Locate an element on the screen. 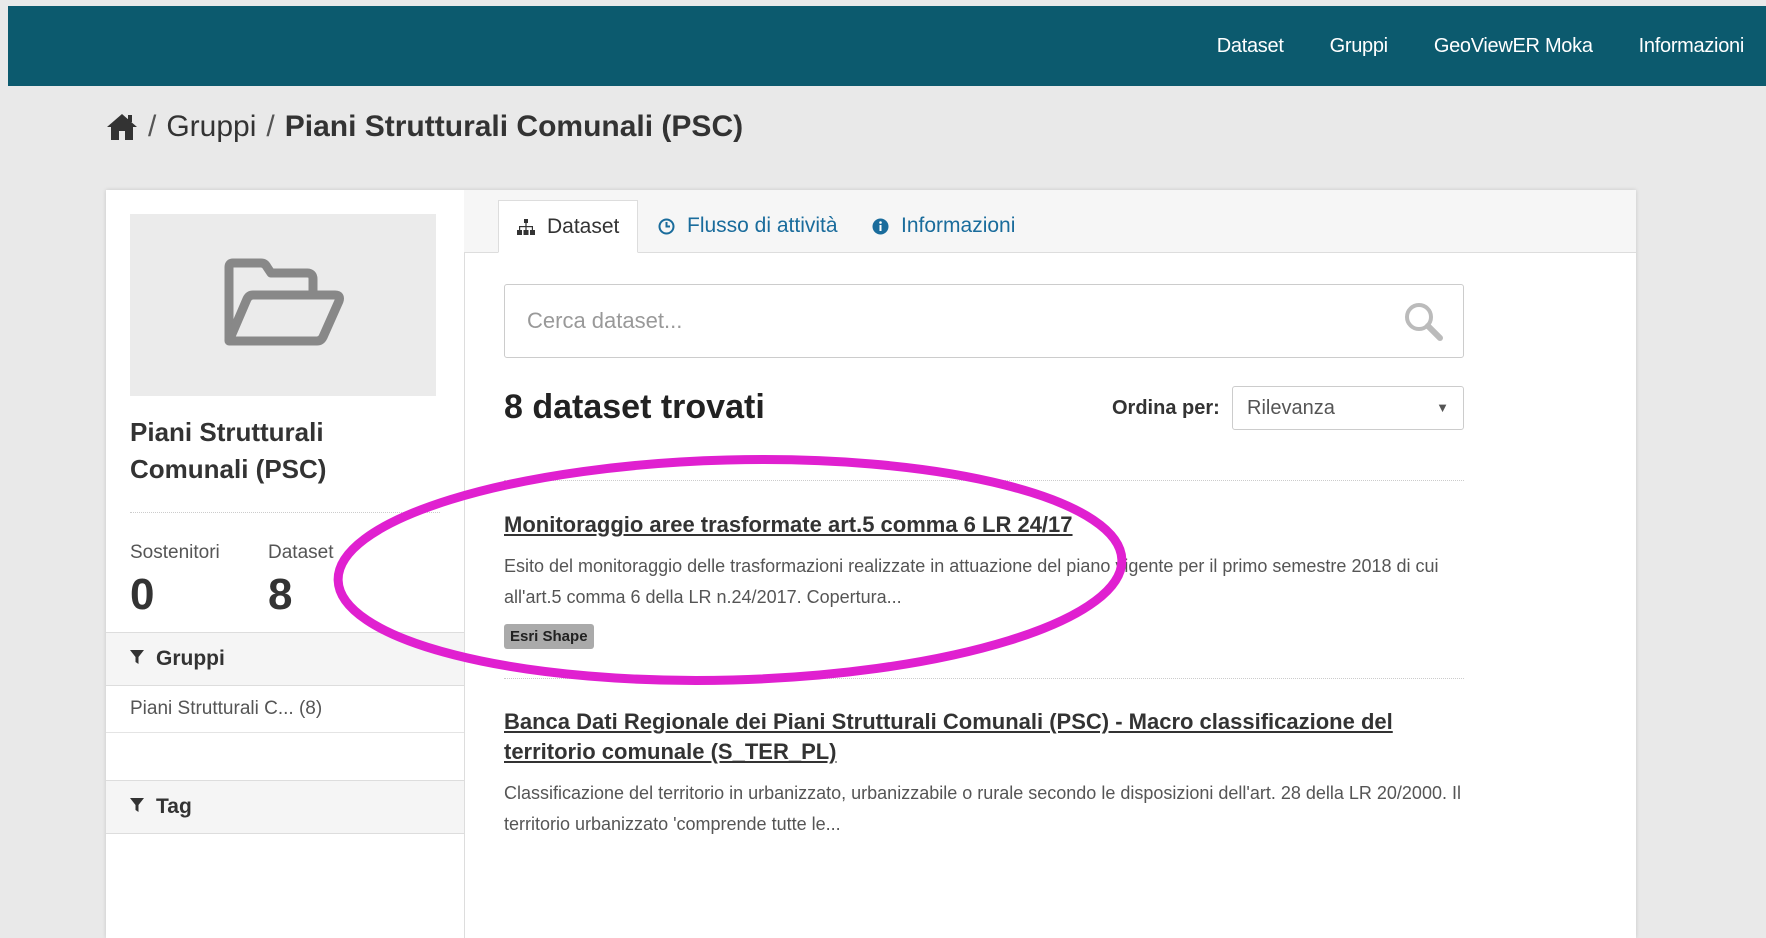  tab-dataset: Dataset is located at coordinates (568, 226).